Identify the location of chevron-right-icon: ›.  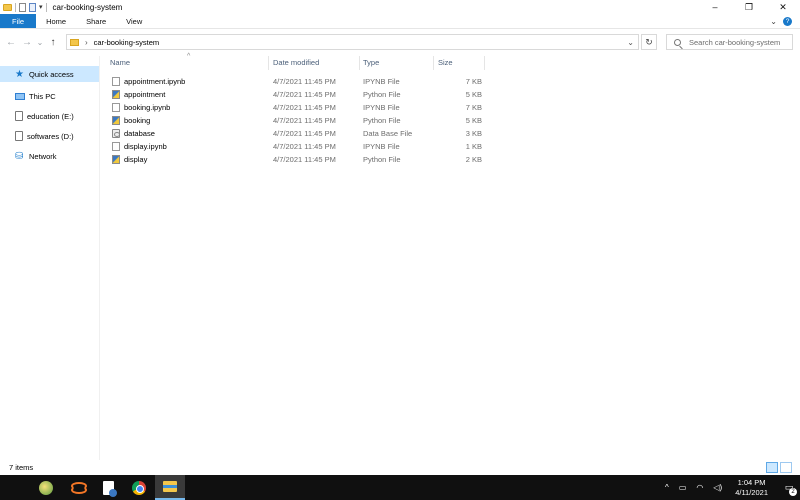
(86, 42).